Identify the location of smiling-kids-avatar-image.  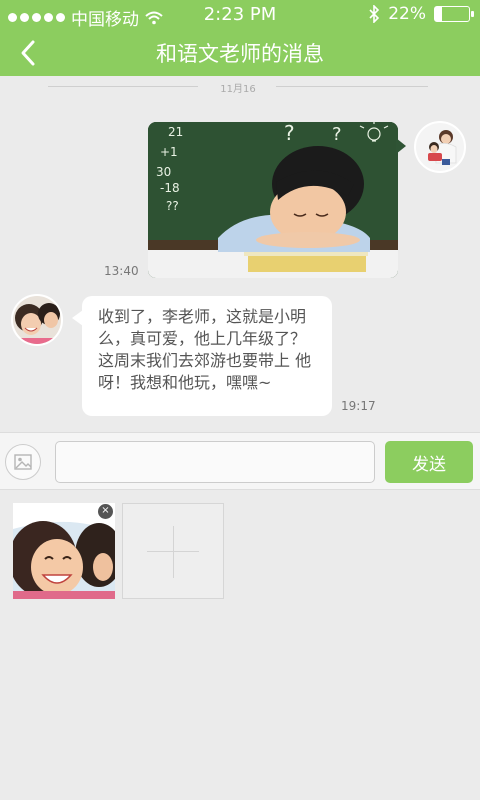
(37, 320).